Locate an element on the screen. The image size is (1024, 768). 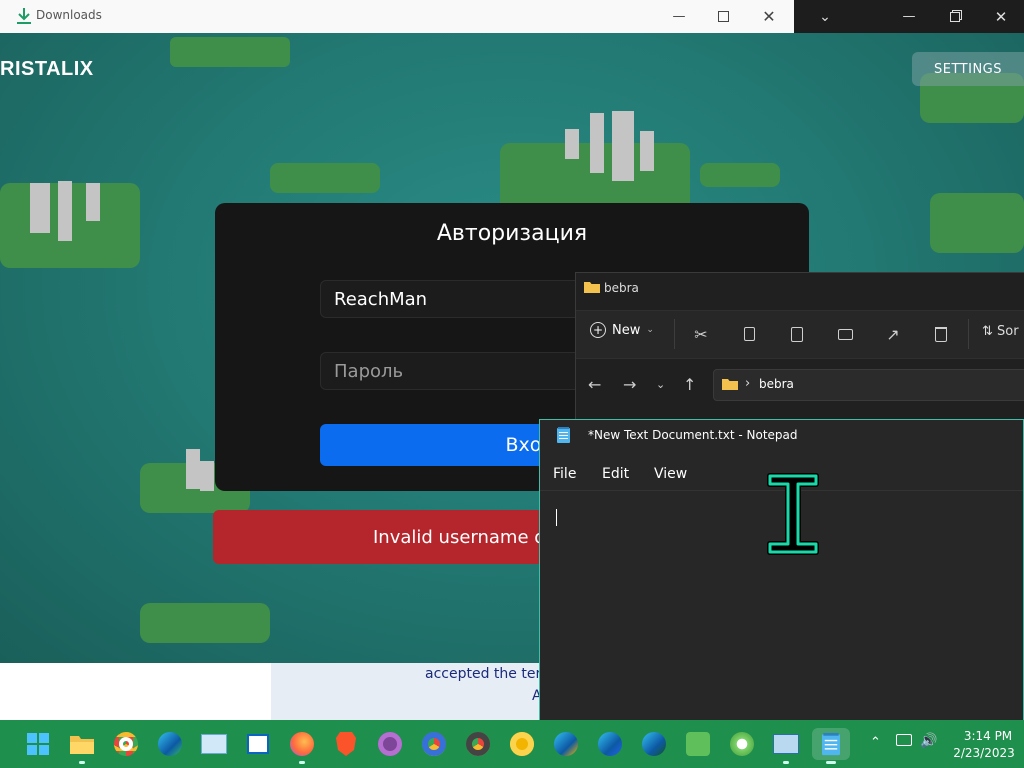
address-bar: › bebra is located at coordinates (868, 385).